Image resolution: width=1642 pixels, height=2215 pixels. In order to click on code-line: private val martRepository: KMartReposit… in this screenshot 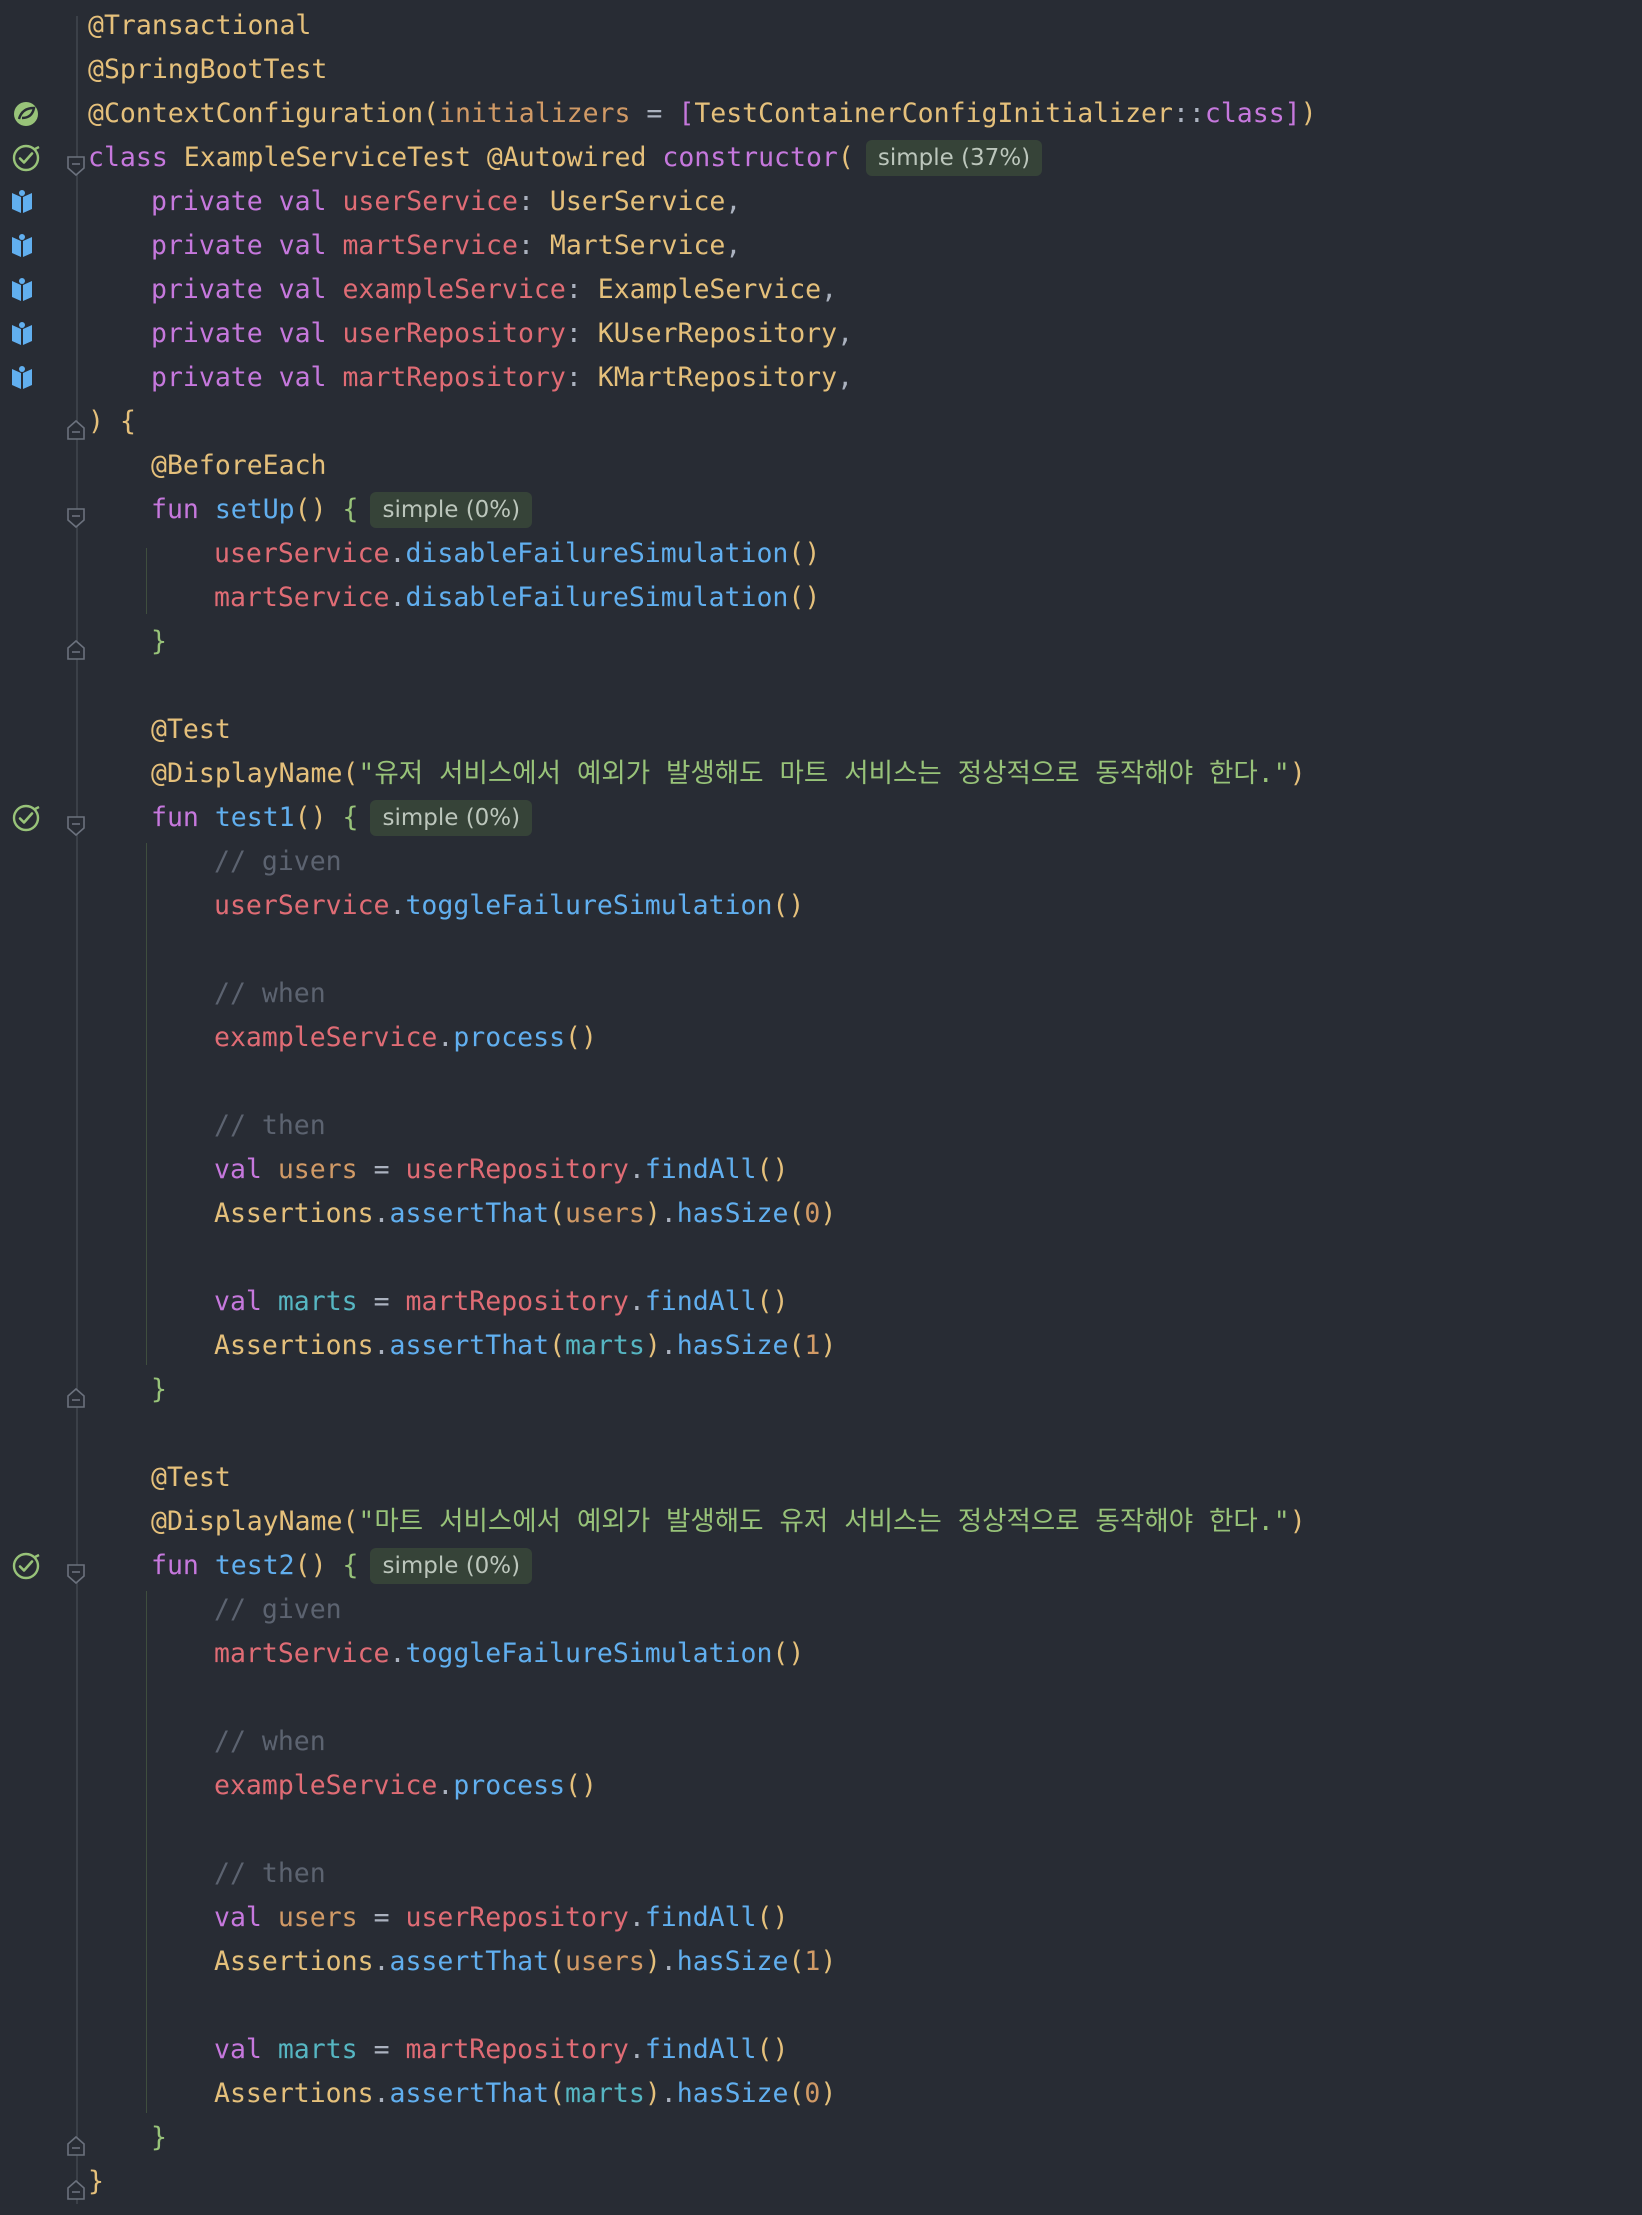, I will do `click(821, 378)`.